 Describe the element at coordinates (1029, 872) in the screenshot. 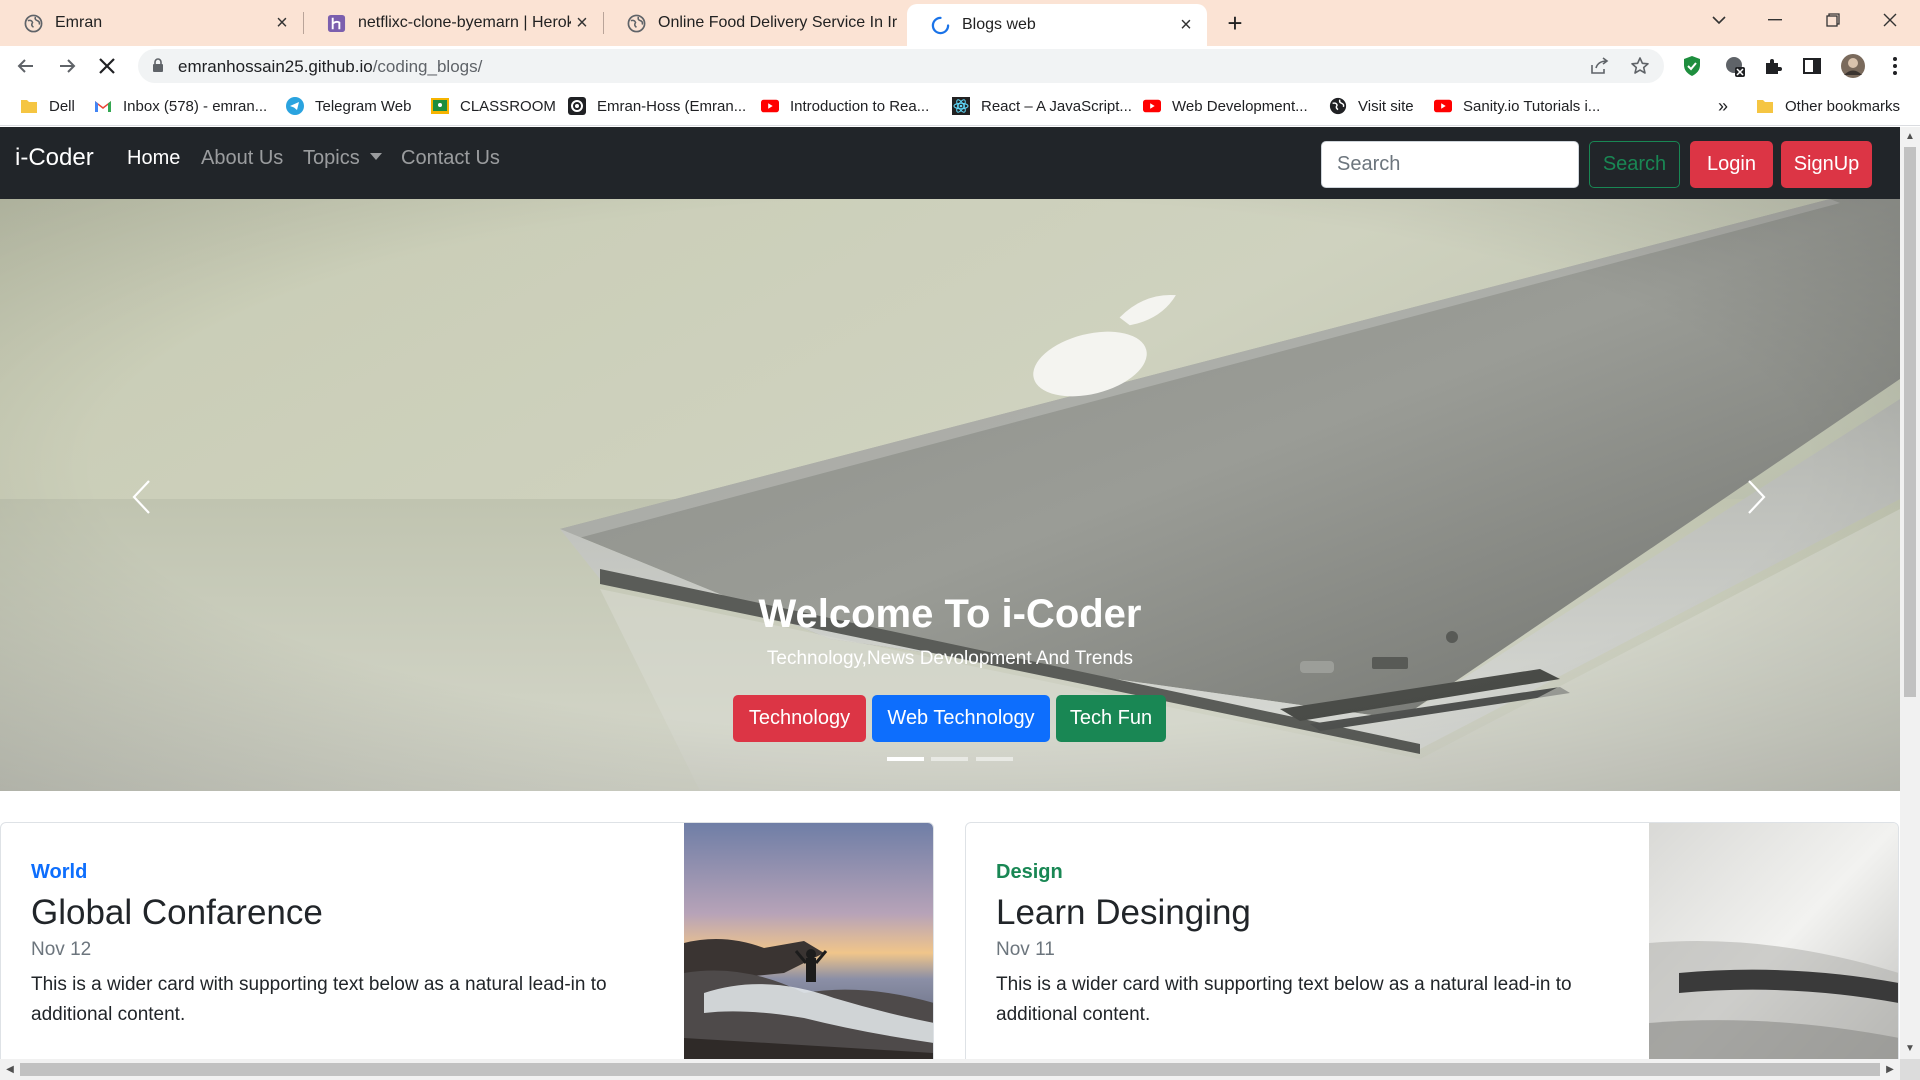

I see `card-category: Design` at that location.